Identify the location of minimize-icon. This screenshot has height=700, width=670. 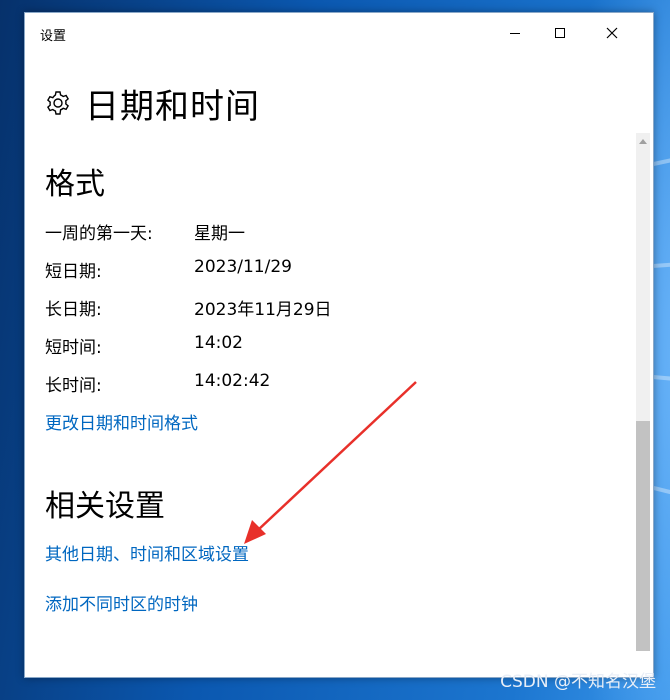
(515, 33).